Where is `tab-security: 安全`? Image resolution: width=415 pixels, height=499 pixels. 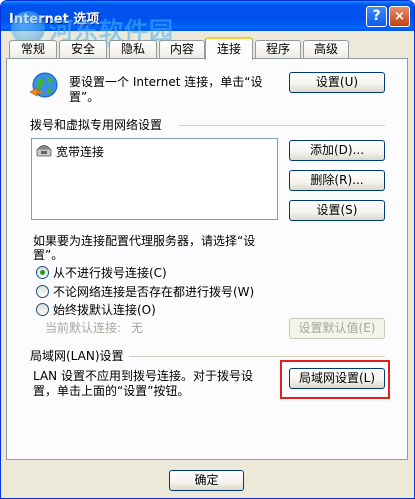 tab-security: 安全 is located at coordinates (83, 49).